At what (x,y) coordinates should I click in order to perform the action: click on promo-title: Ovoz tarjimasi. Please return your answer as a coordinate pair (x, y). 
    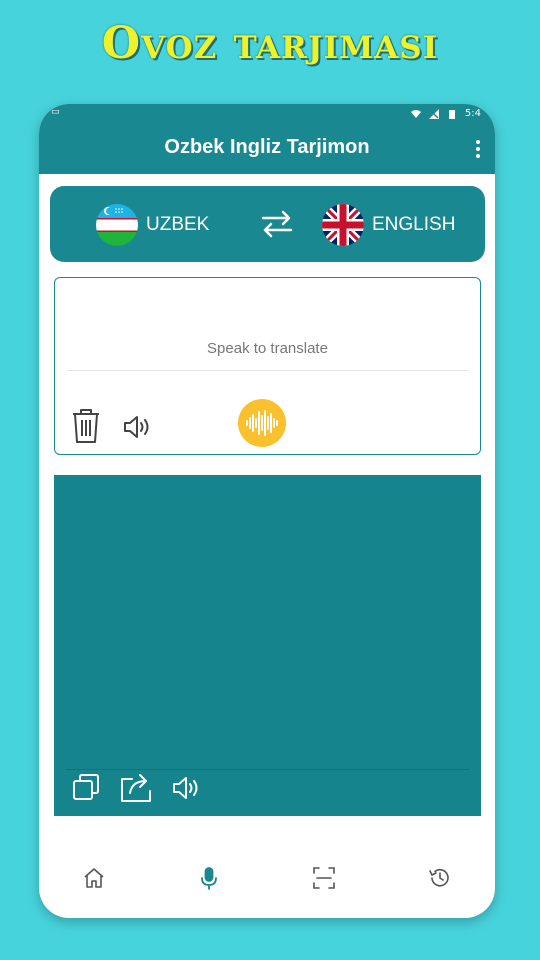
    Looking at the image, I should click on (270, 43).